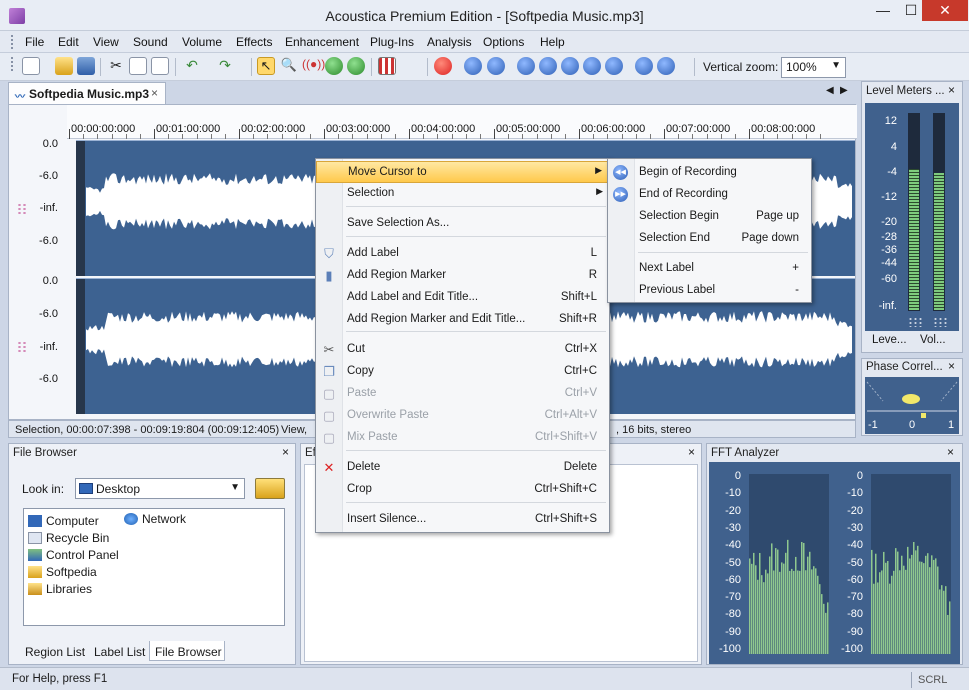 The height and width of the screenshot is (690, 969). Describe the element at coordinates (484, 678) in the screenshot. I see `status-bar: For Help, press F1 SCRL` at that location.